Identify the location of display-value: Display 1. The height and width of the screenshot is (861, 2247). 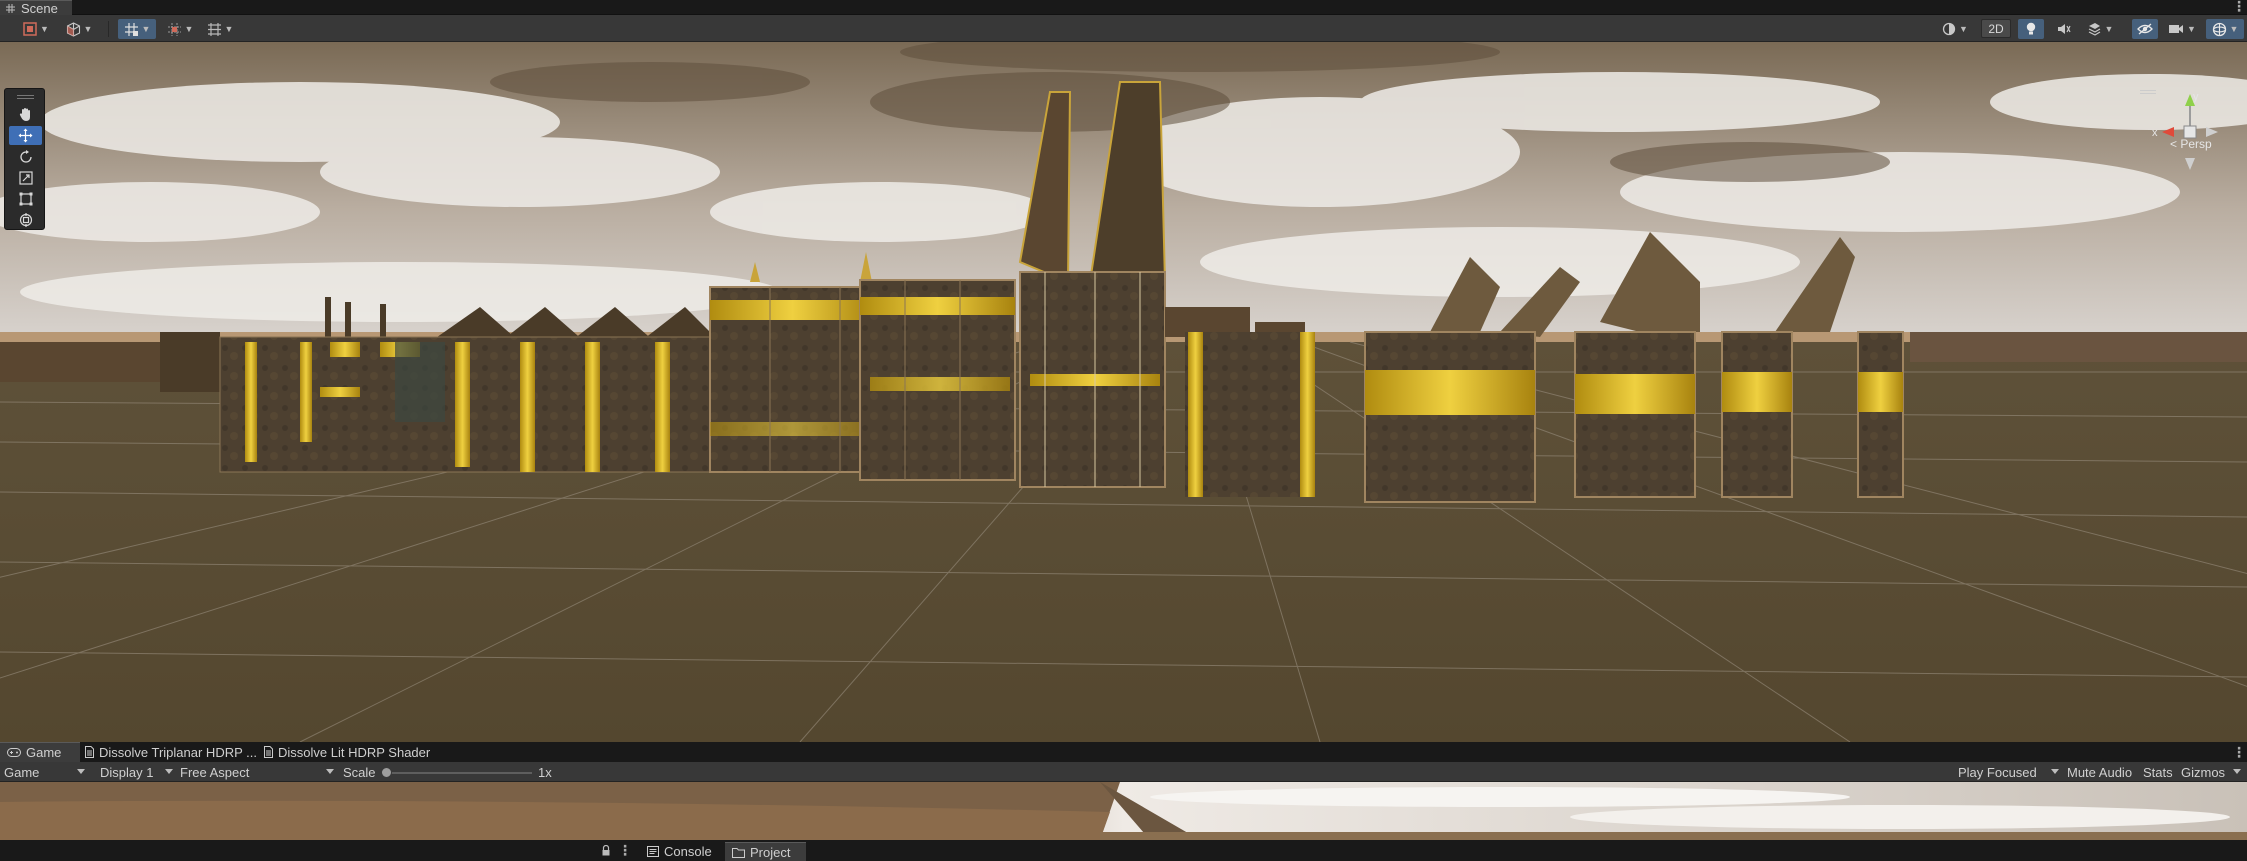
(127, 772).